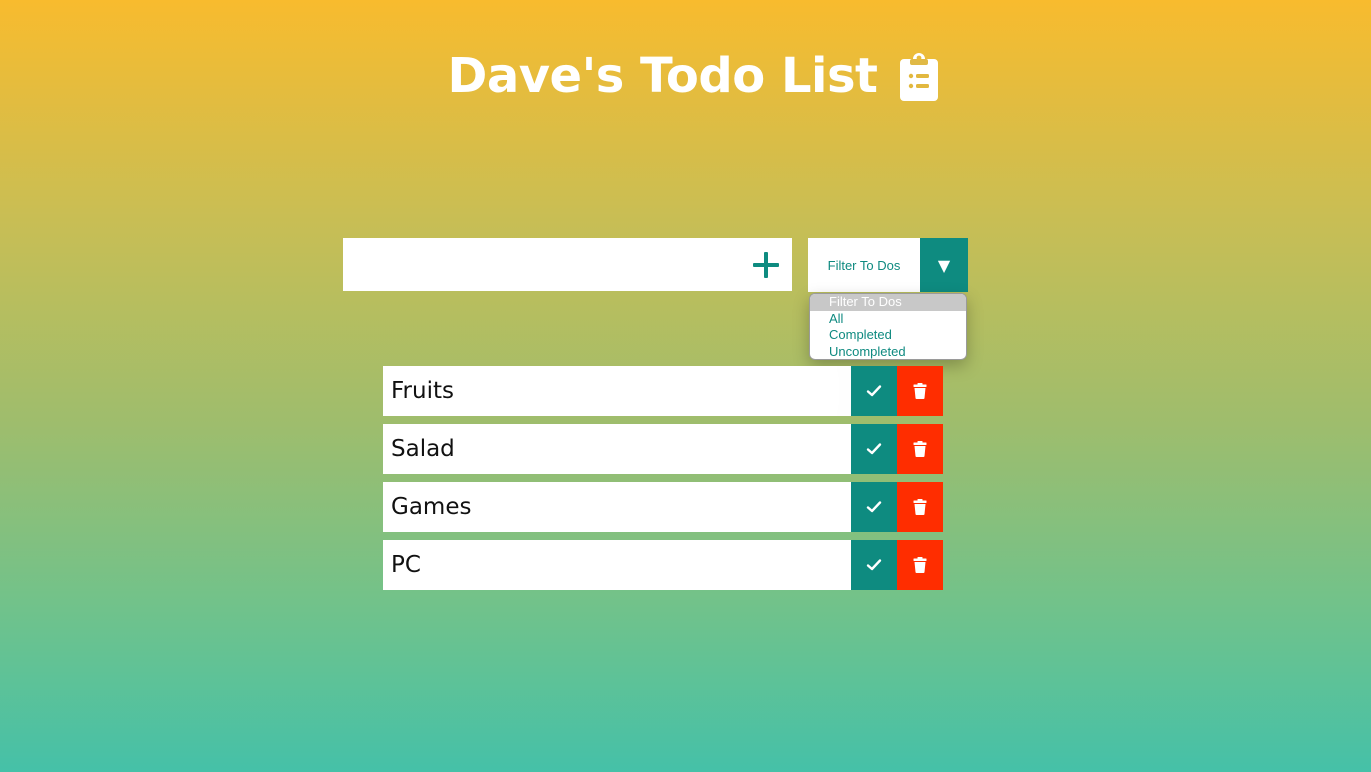  I want to click on todo-item: Games, so click(663, 507).